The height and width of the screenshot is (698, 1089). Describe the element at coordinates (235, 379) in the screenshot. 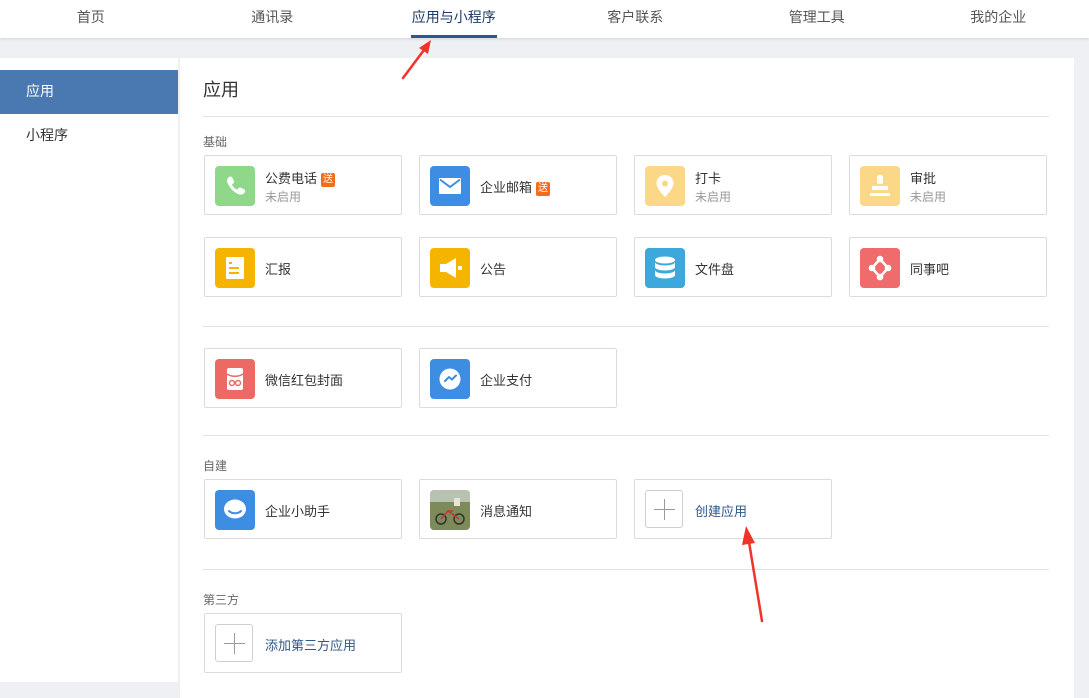

I see `red-packet-icon` at that location.